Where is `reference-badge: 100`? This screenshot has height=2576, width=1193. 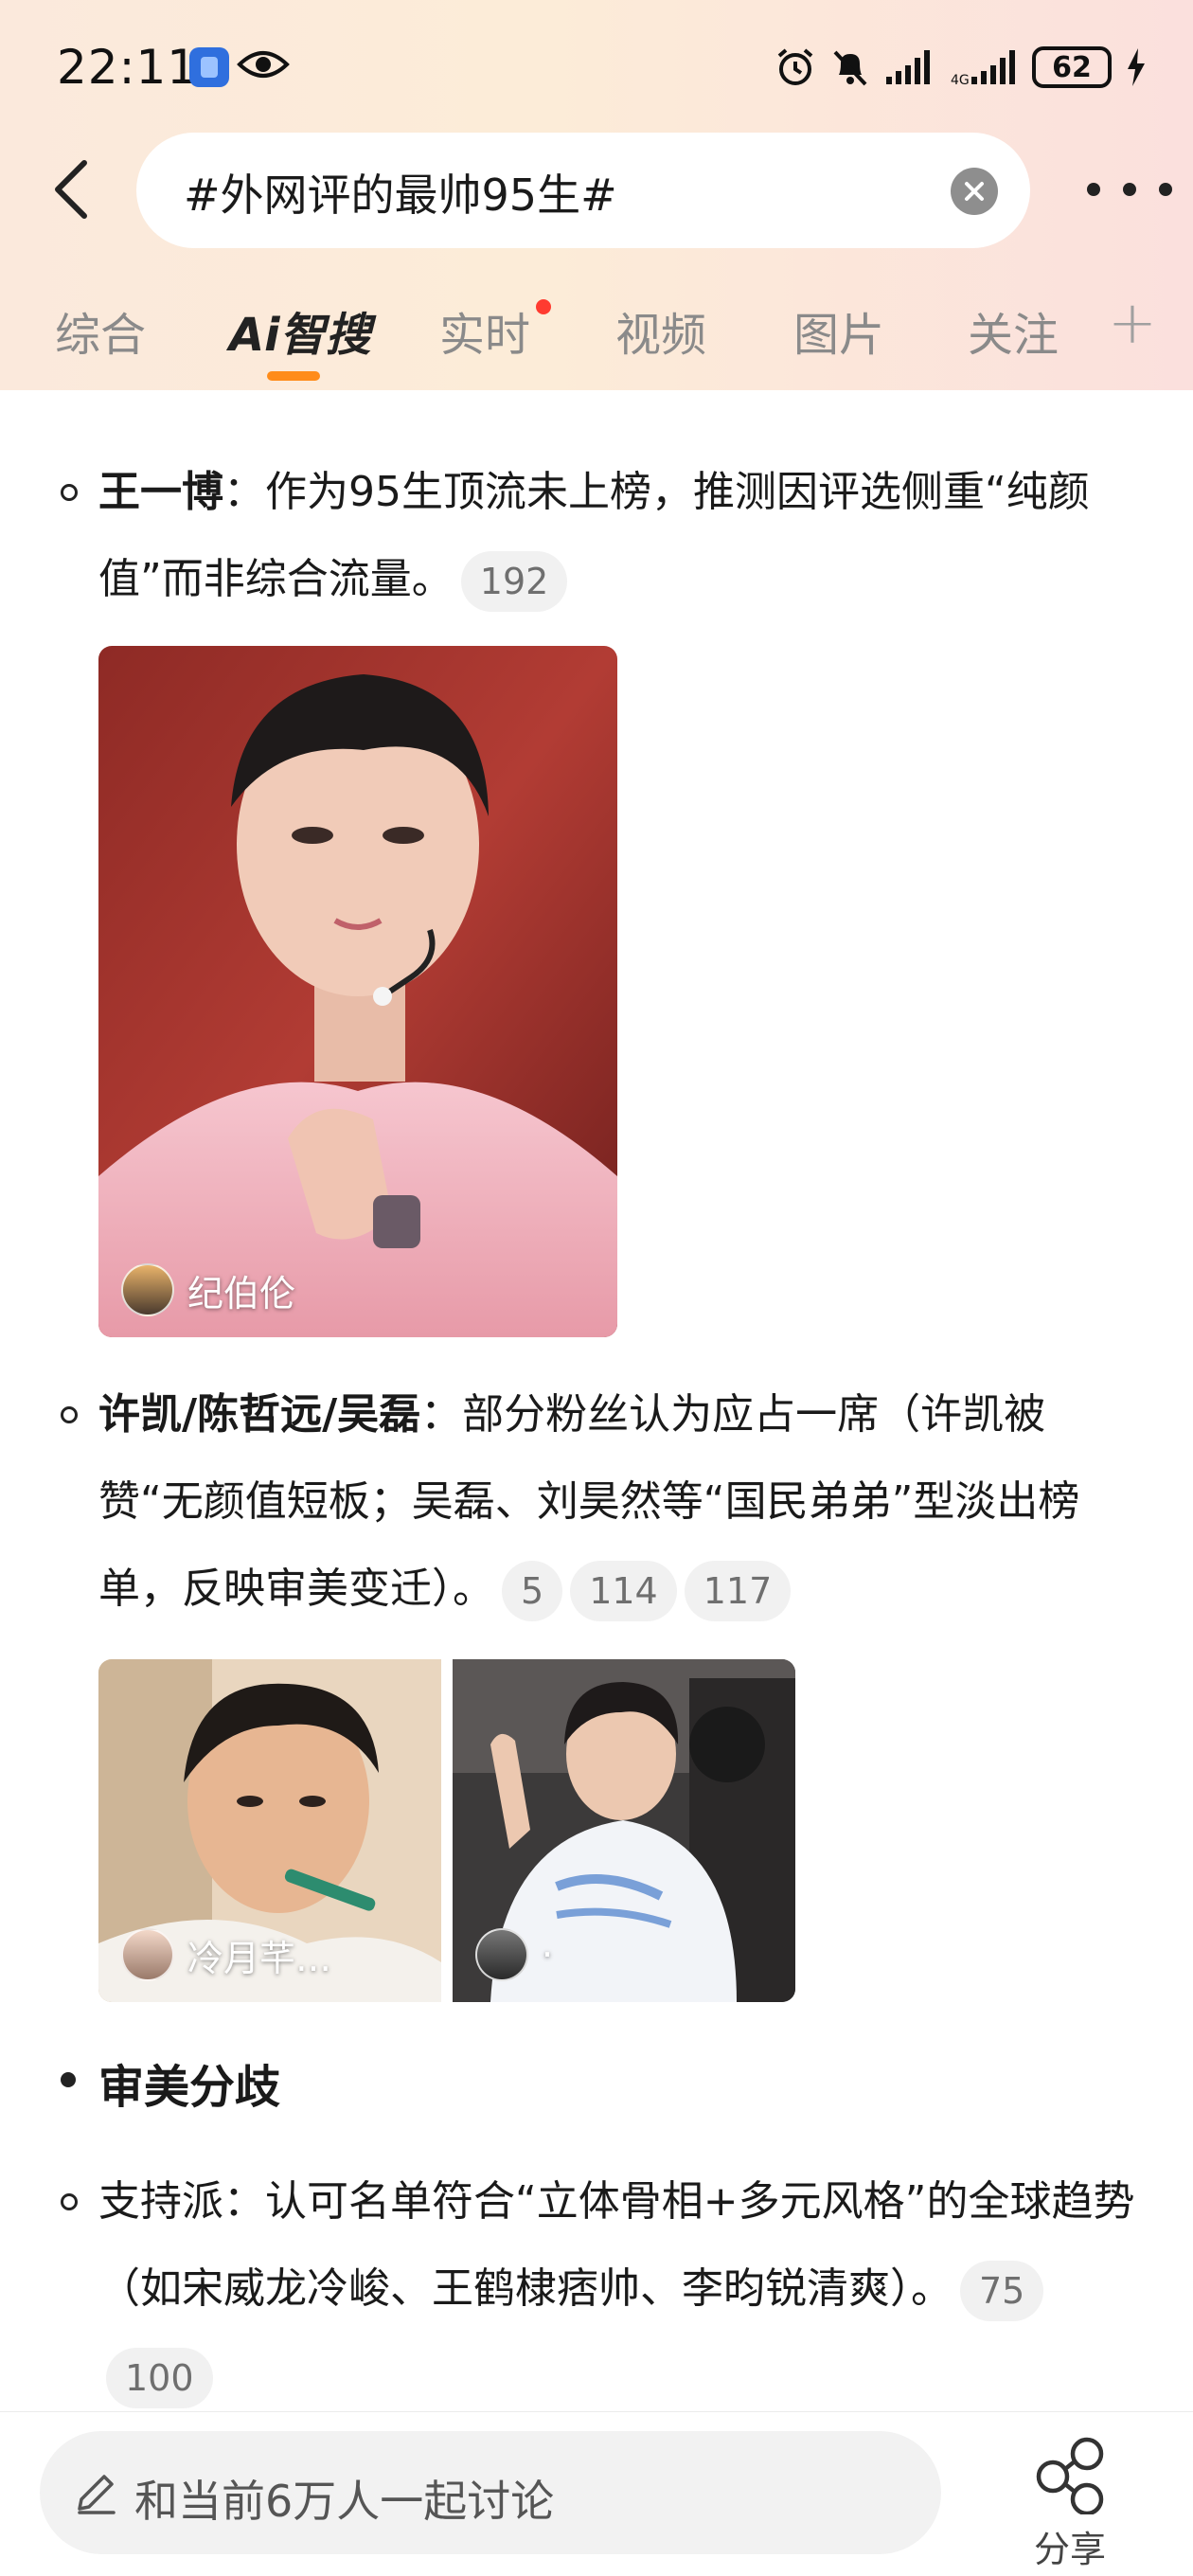 reference-badge: 100 is located at coordinates (159, 2378).